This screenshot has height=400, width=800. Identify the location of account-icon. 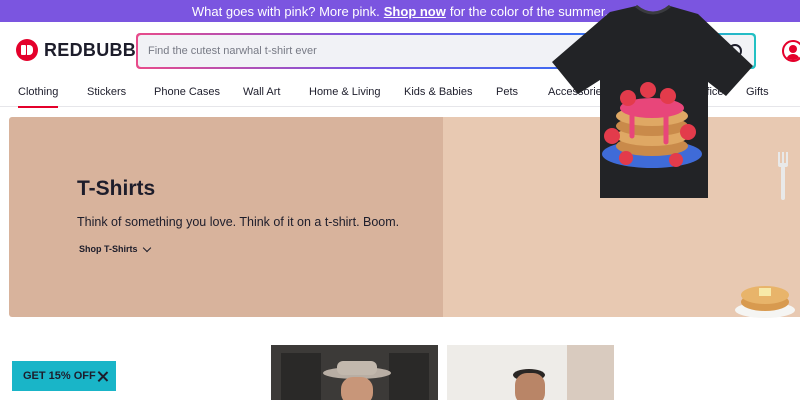
(791, 51).